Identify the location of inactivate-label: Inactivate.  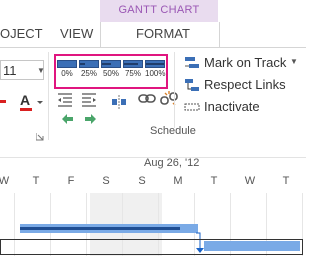
(232, 106).